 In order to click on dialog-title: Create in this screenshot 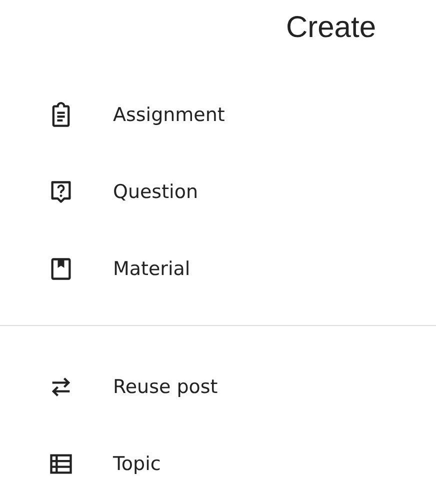, I will do `click(331, 28)`.